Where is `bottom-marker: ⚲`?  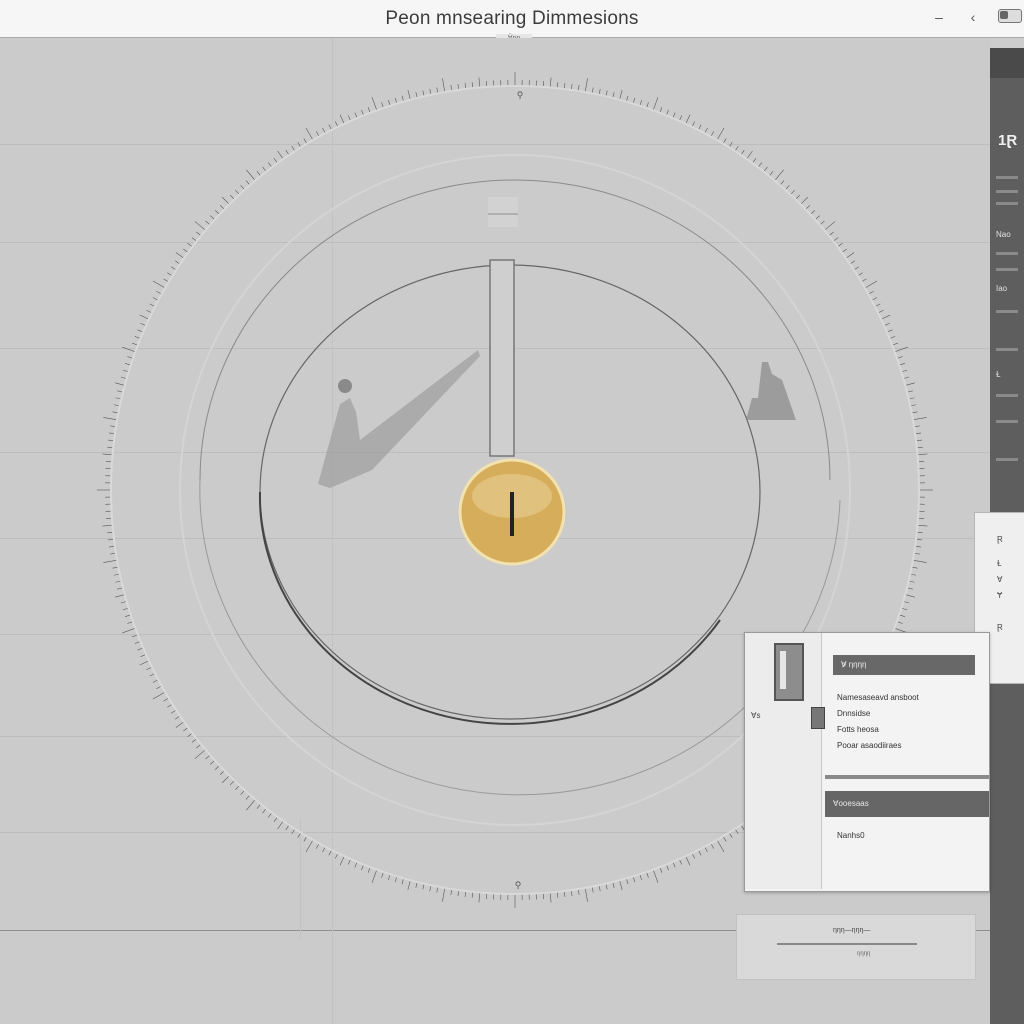
bottom-marker: ⚲ is located at coordinates (518, 885).